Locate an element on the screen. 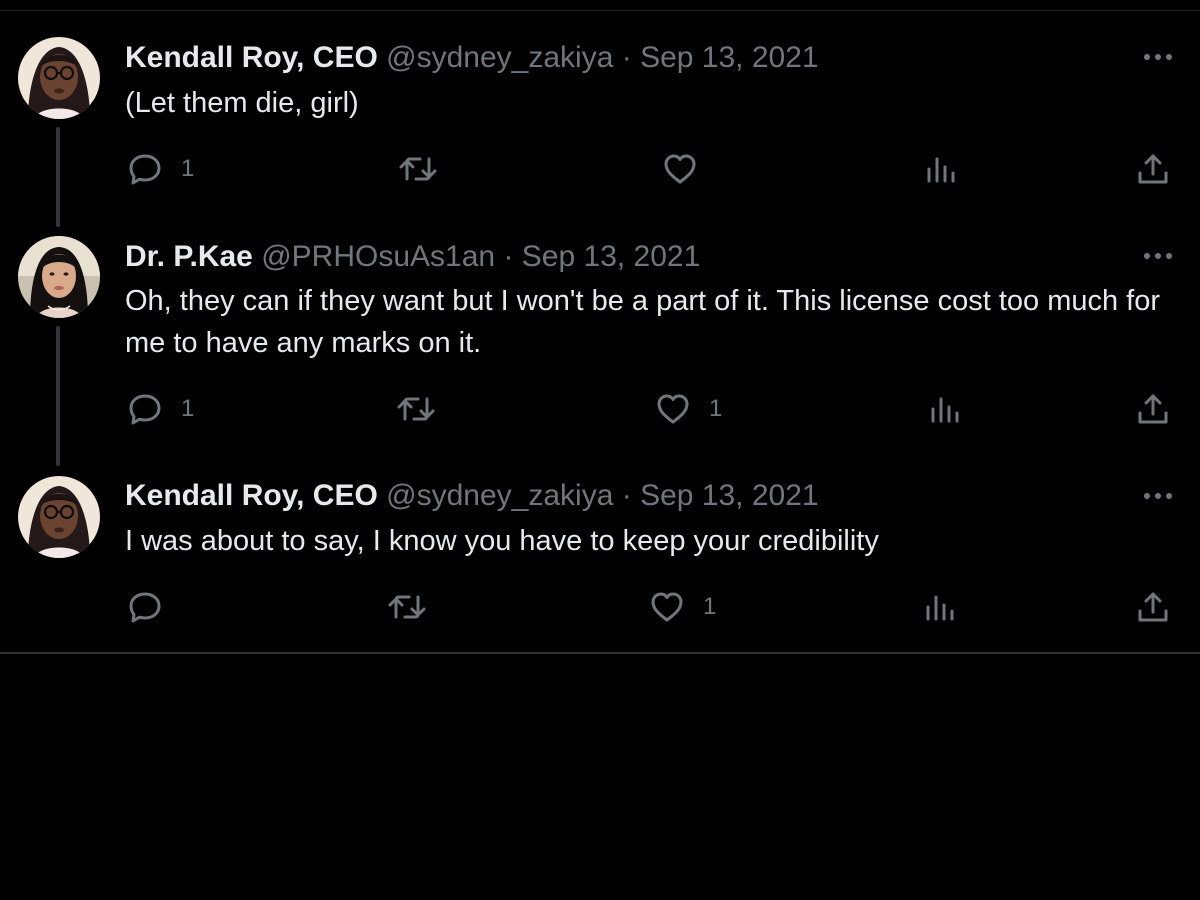  tweet-text: (Let them die, girl) is located at coordinates (242, 103).